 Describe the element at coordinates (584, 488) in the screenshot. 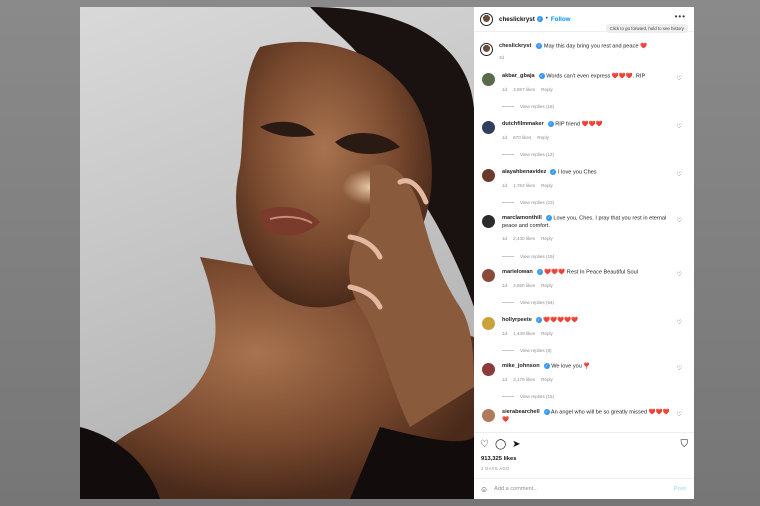

I see `add-comment-bar: ☺ Add a comment... Post` at that location.